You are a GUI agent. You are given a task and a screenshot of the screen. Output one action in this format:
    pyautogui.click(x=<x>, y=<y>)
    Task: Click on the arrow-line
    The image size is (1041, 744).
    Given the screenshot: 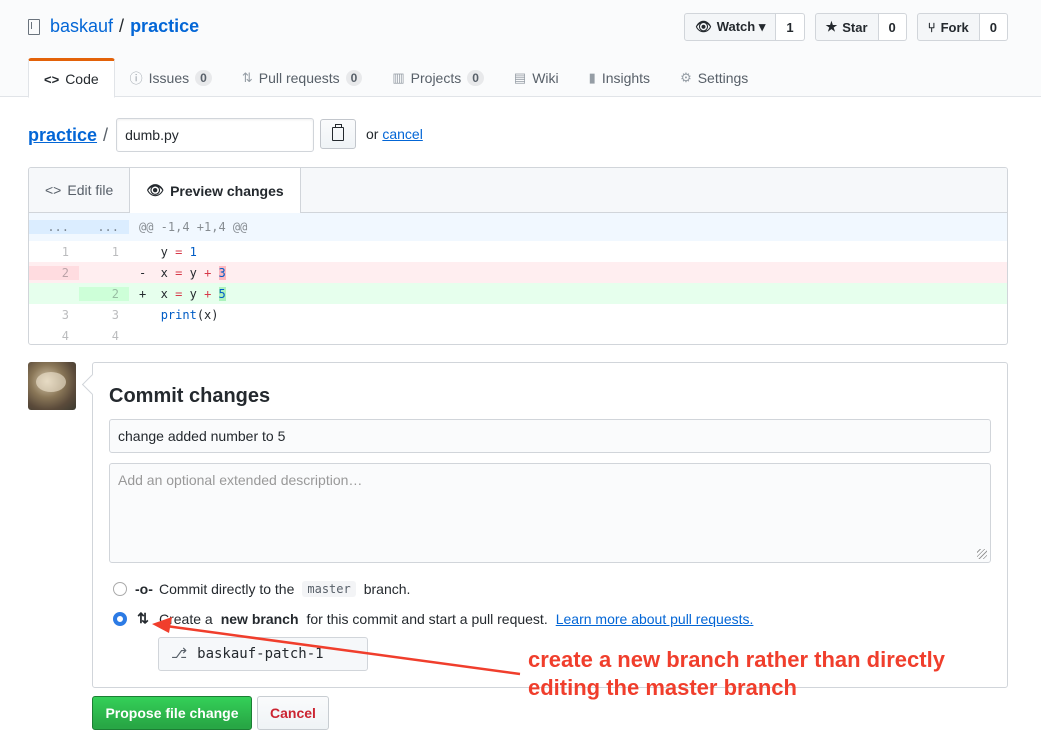 What is the action you would take?
    pyautogui.click(x=343, y=650)
    